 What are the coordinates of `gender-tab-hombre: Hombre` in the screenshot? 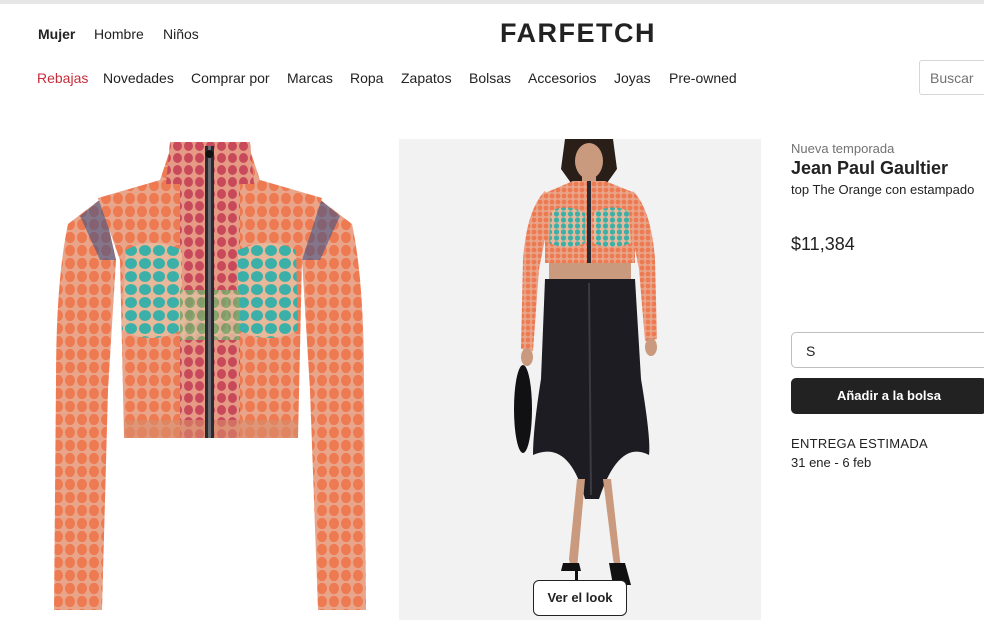 It's located at (119, 34).